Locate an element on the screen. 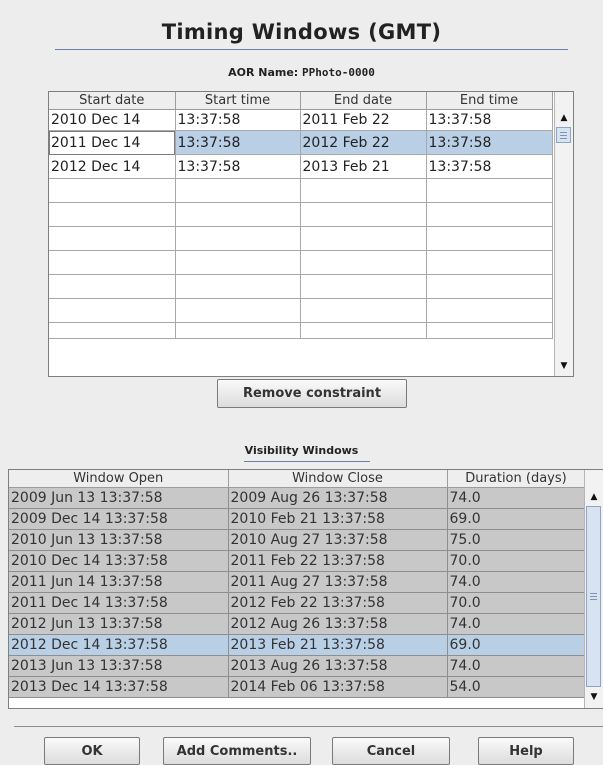 This screenshot has height=765, width=603. column-header-end-date: End date is located at coordinates (363, 101).